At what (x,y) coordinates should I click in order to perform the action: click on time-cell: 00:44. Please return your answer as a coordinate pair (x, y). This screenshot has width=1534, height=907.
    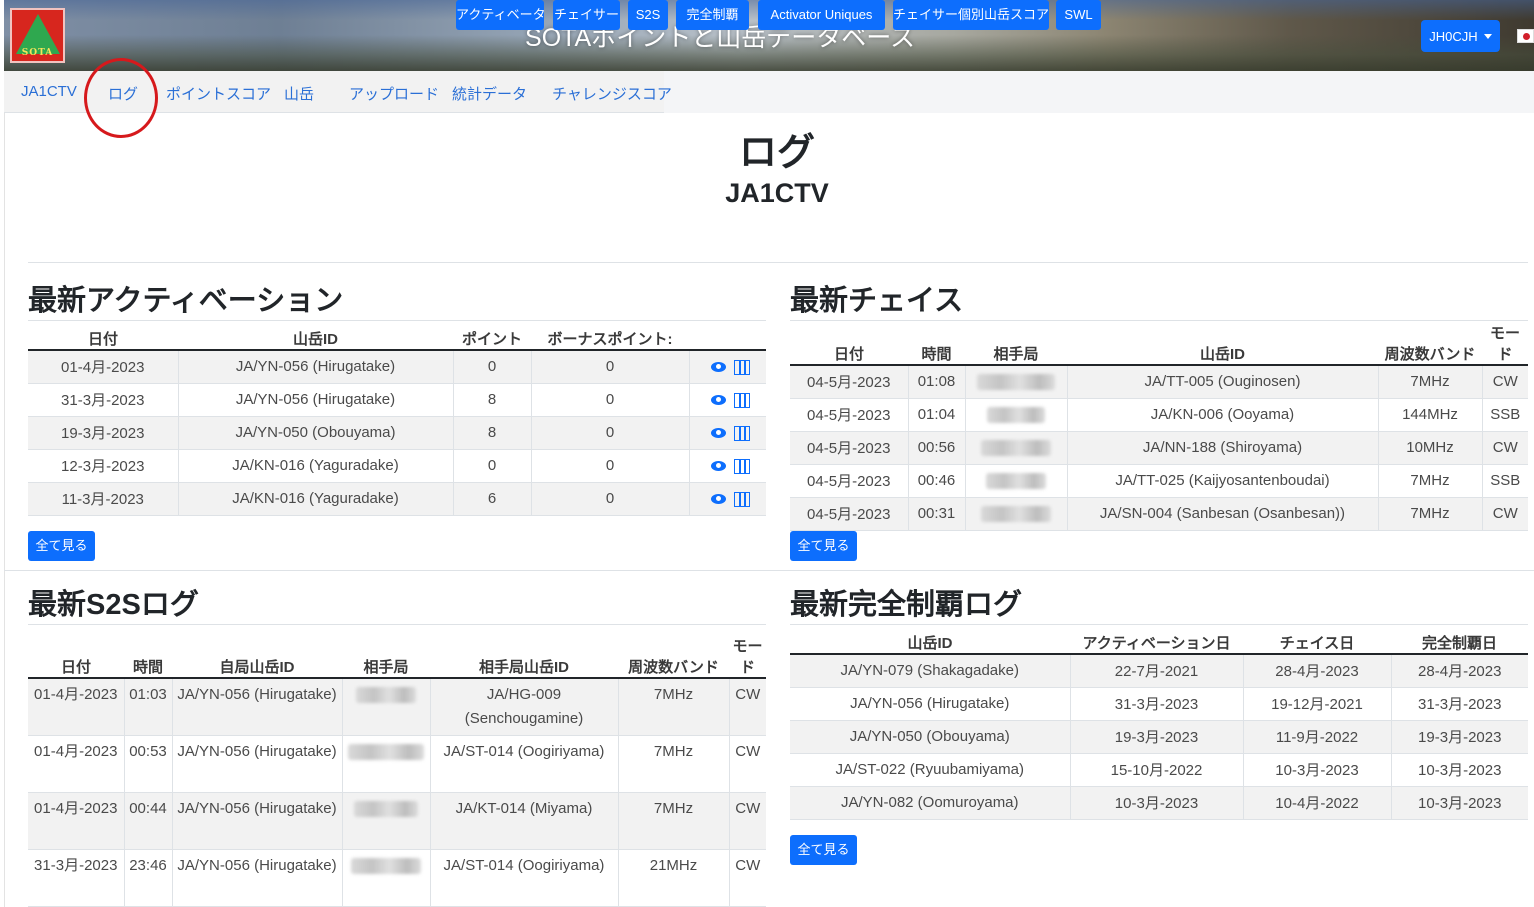
    Looking at the image, I should click on (148, 821).